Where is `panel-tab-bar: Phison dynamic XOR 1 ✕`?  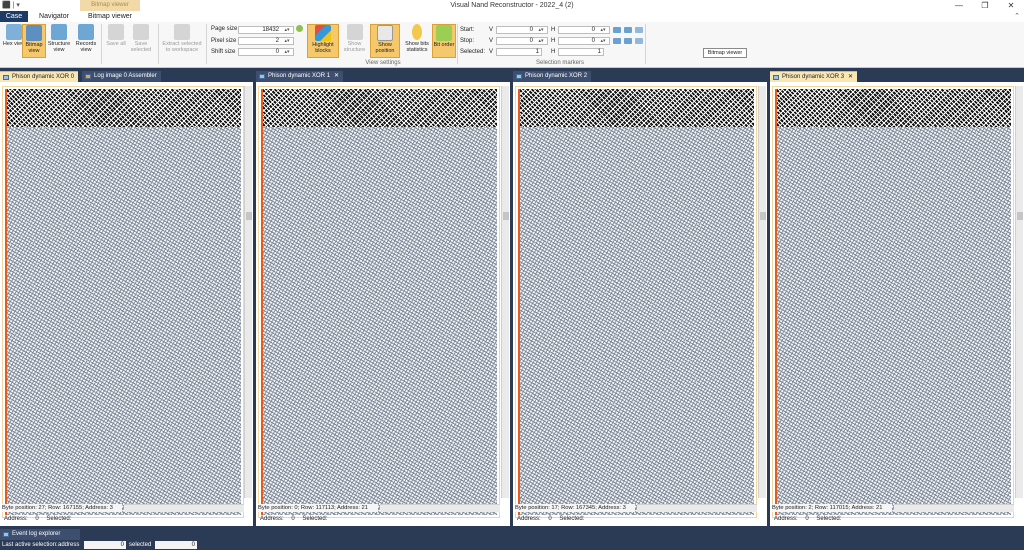
panel-tab-bar: Phison dynamic XOR 1 ✕ is located at coordinates (383, 76).